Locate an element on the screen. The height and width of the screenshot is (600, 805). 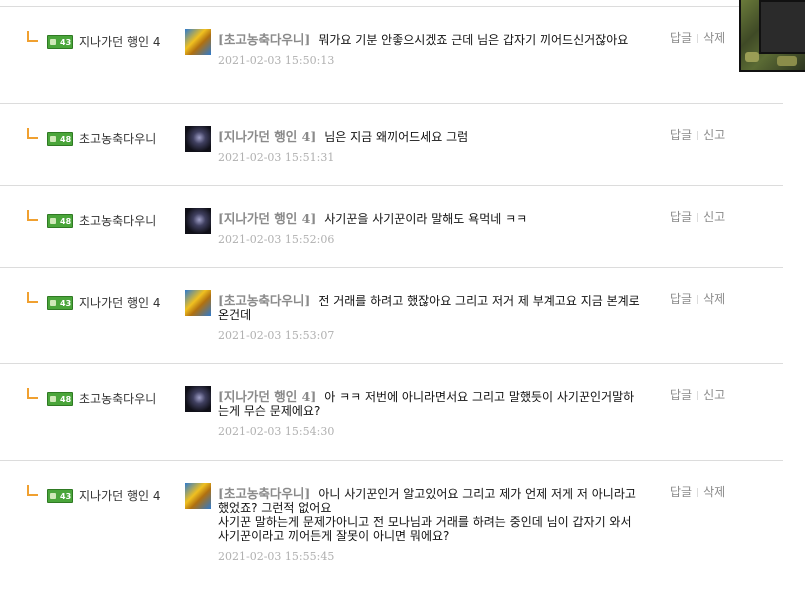
comment-text: 님은 지금 왜끼어드세요 그럼 is located at coordinates (396, 137).